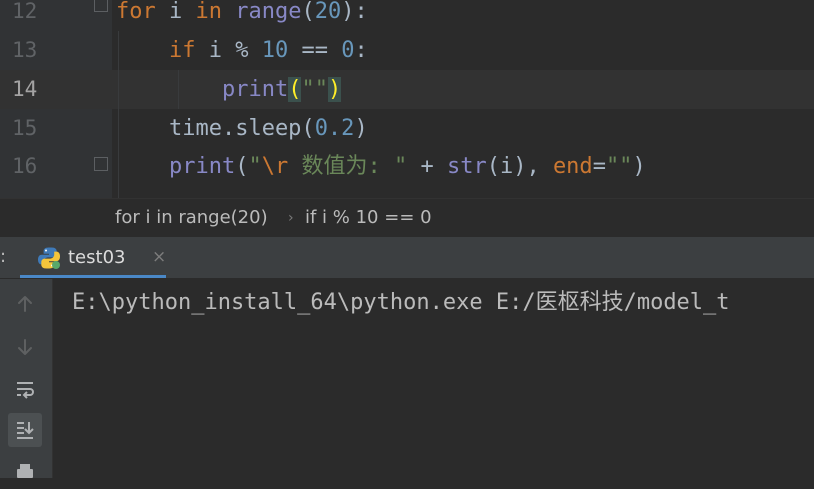  I want to click on print-icon, so click(25, 471).